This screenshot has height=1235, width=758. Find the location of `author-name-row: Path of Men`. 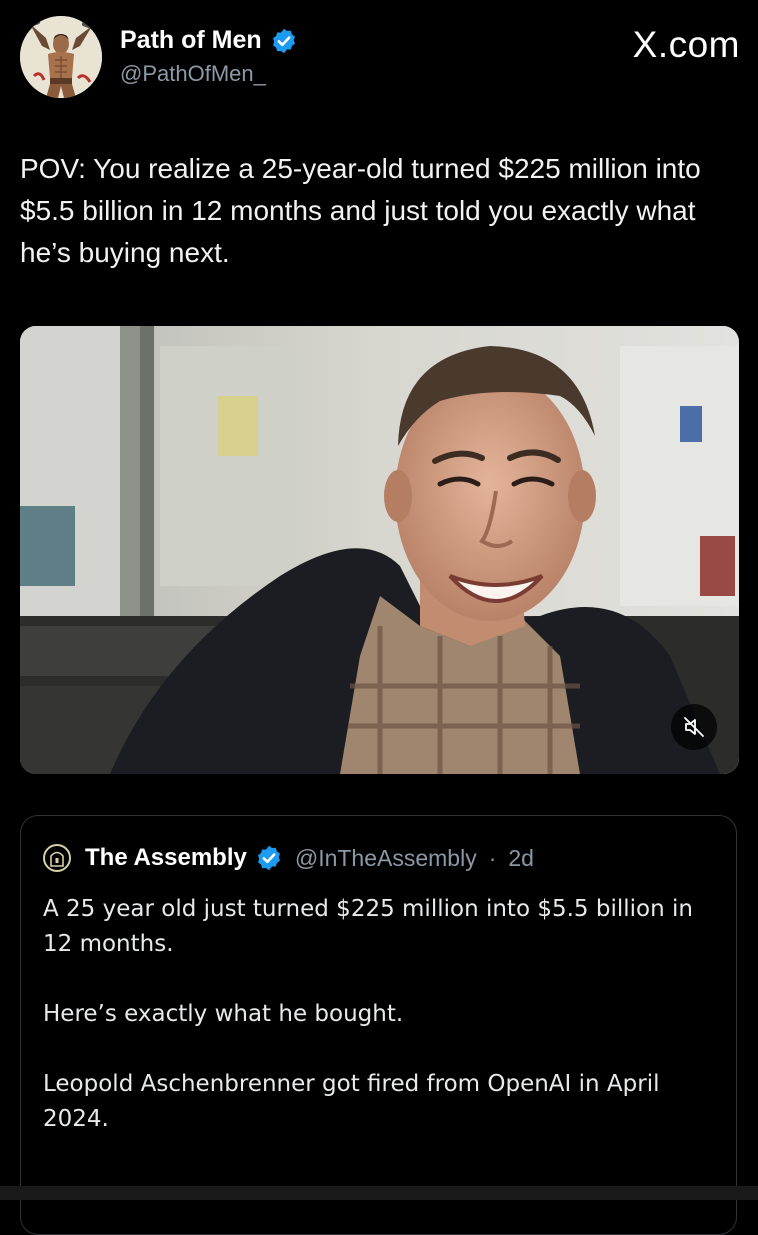

author-name-row: Path of Men is located at coordinates (209, 40).